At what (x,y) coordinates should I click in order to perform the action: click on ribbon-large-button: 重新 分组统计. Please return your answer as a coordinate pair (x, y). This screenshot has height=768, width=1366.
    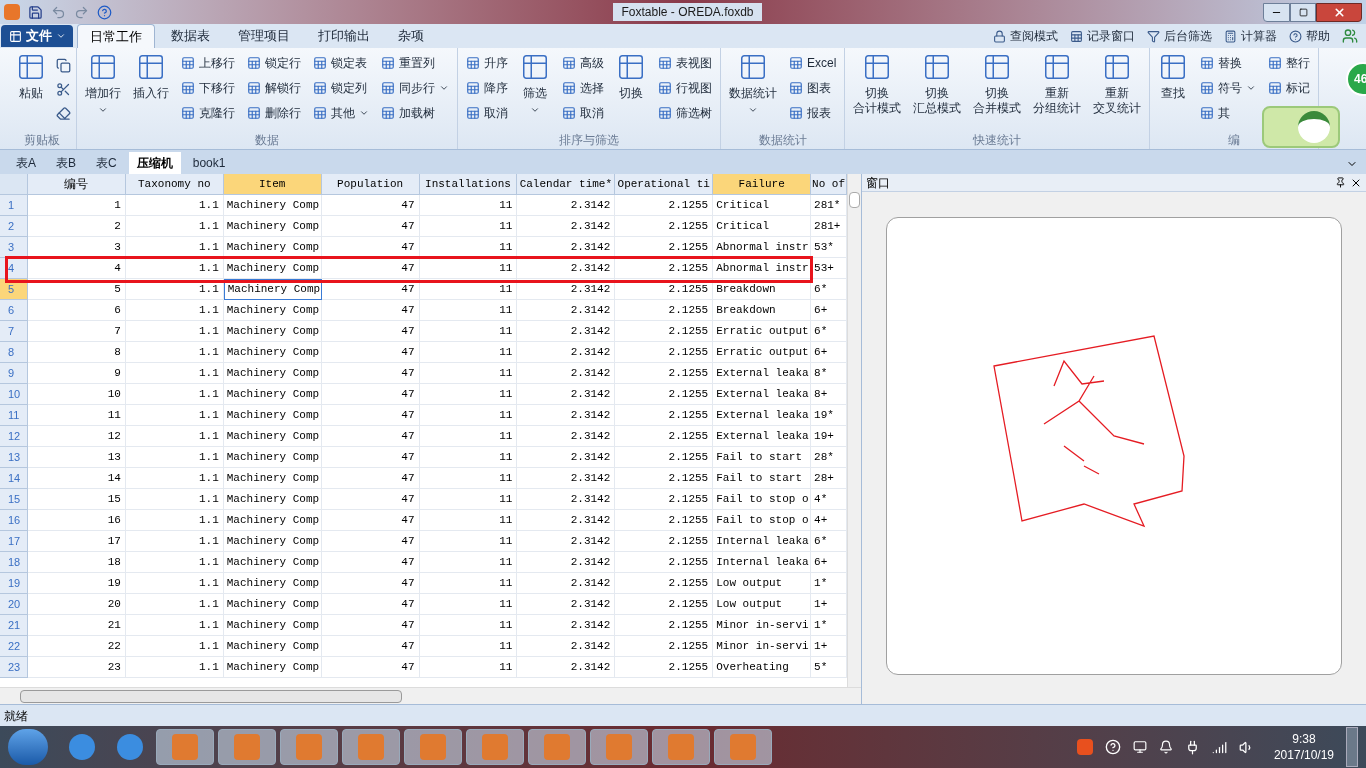
    Looking at the image, I should click on (1057, 89).